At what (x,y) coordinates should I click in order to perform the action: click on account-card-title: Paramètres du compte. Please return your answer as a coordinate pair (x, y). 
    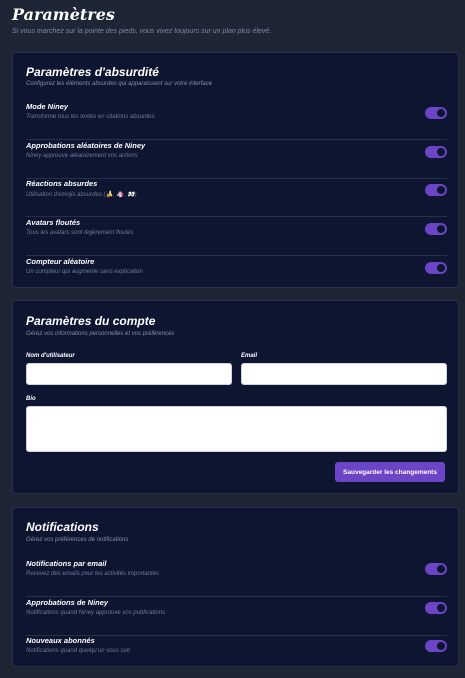
    Looking at the image, I should click on (91, 321).